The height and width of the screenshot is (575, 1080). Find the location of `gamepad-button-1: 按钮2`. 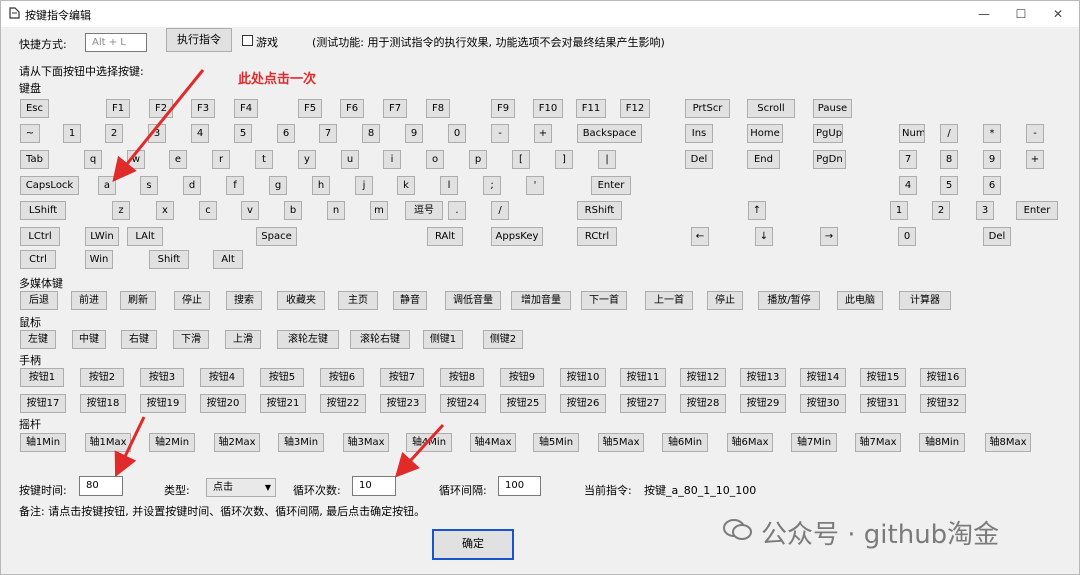

gamepad-button-1: 按钮2 is located at coordinates (102, 377).